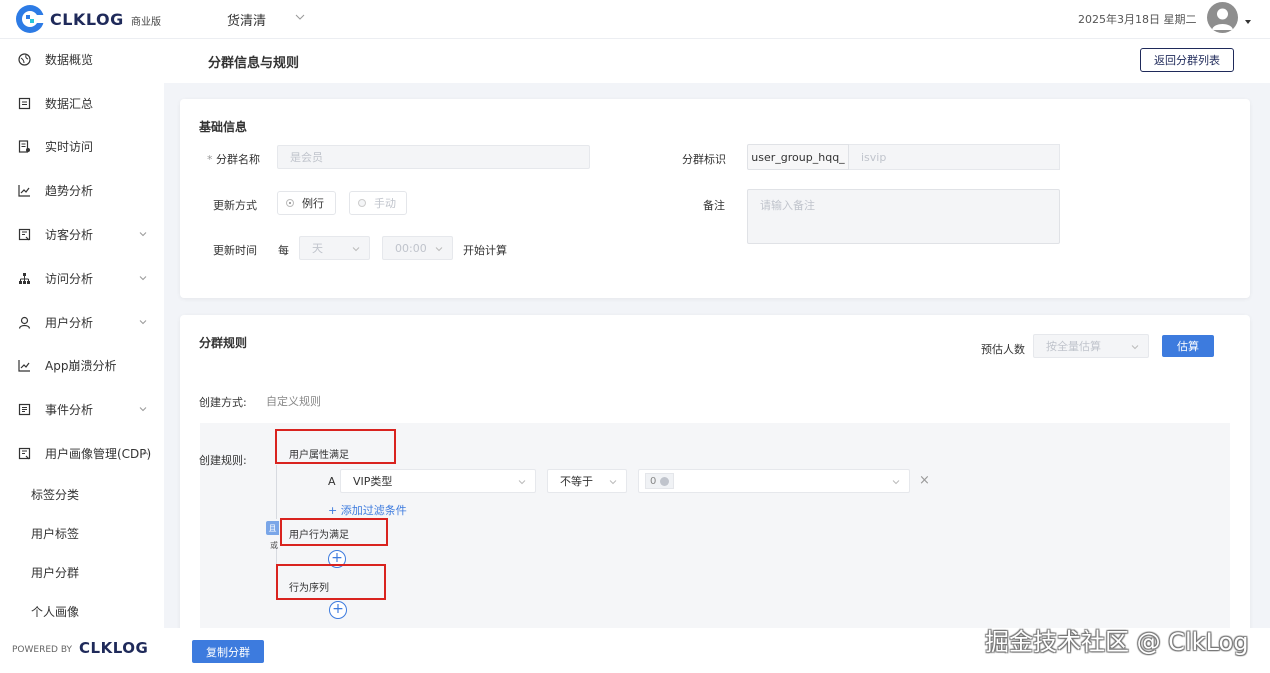 This screenshot has height=673, width=1270. What do you see at coordinates (24, 453) in the screenshot?
I see `portrait-icon` at bounding box center [24, 453].